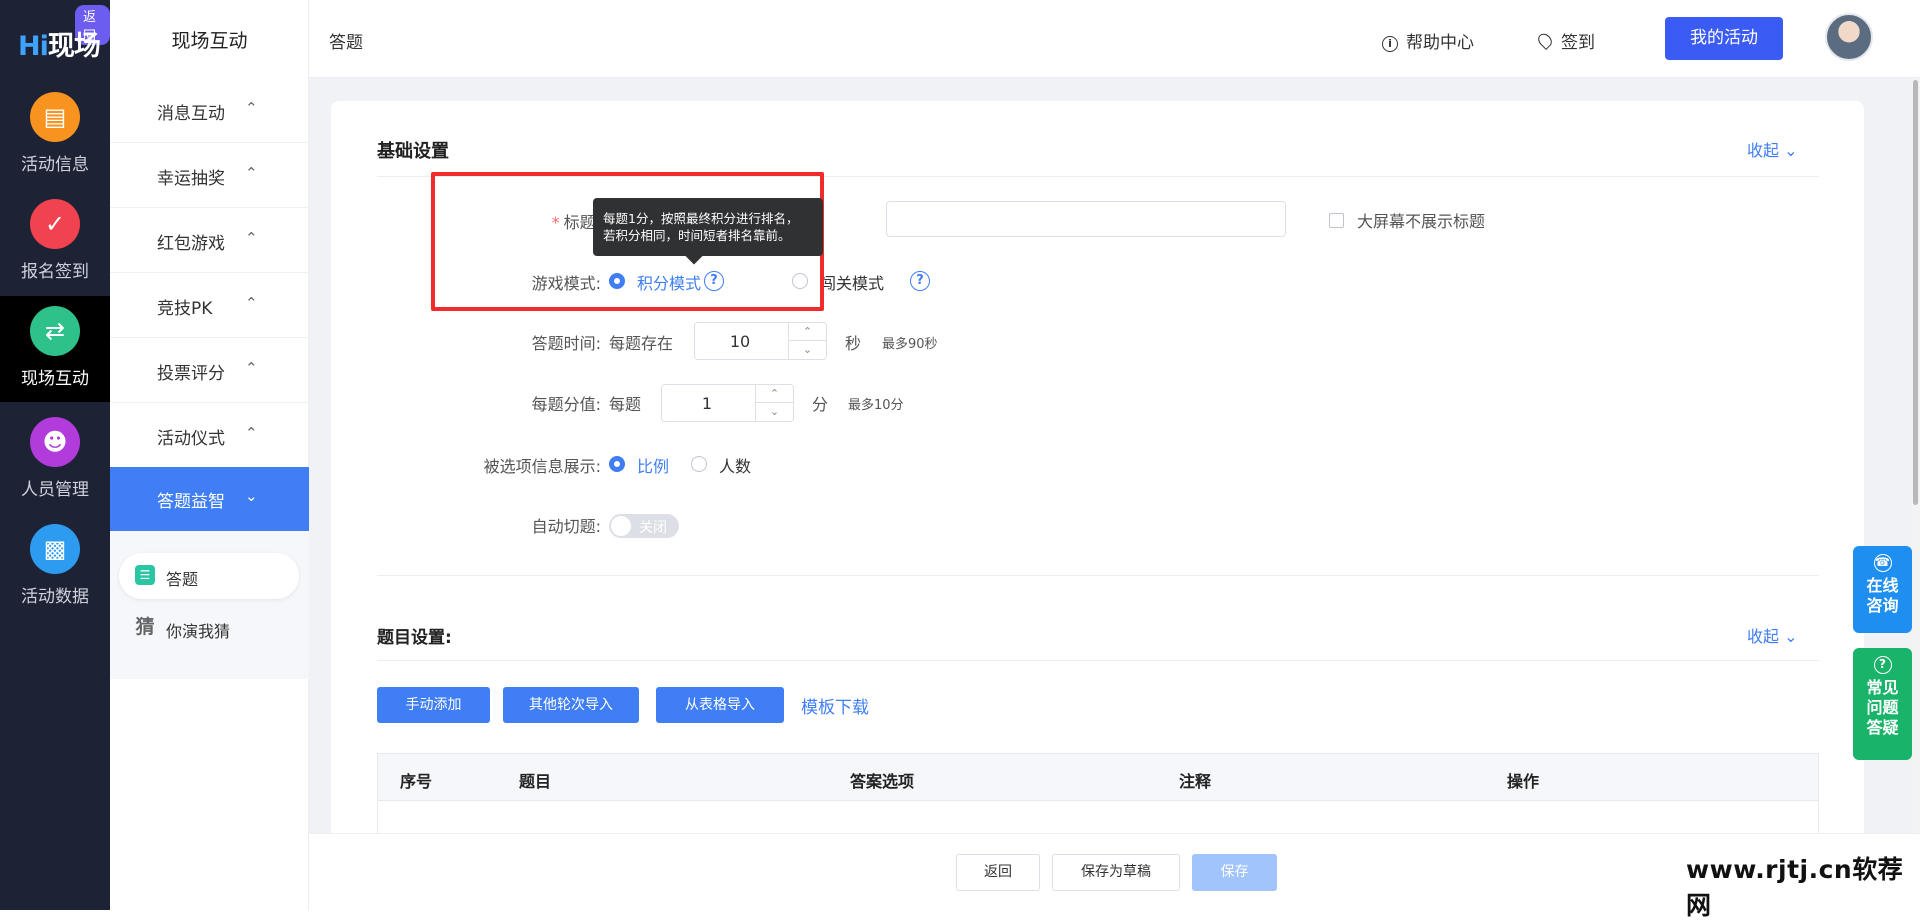  What do you see at coordinates (1849, 37) in the screenshot?
I see `avatar` at bounding box center [1849, 37].